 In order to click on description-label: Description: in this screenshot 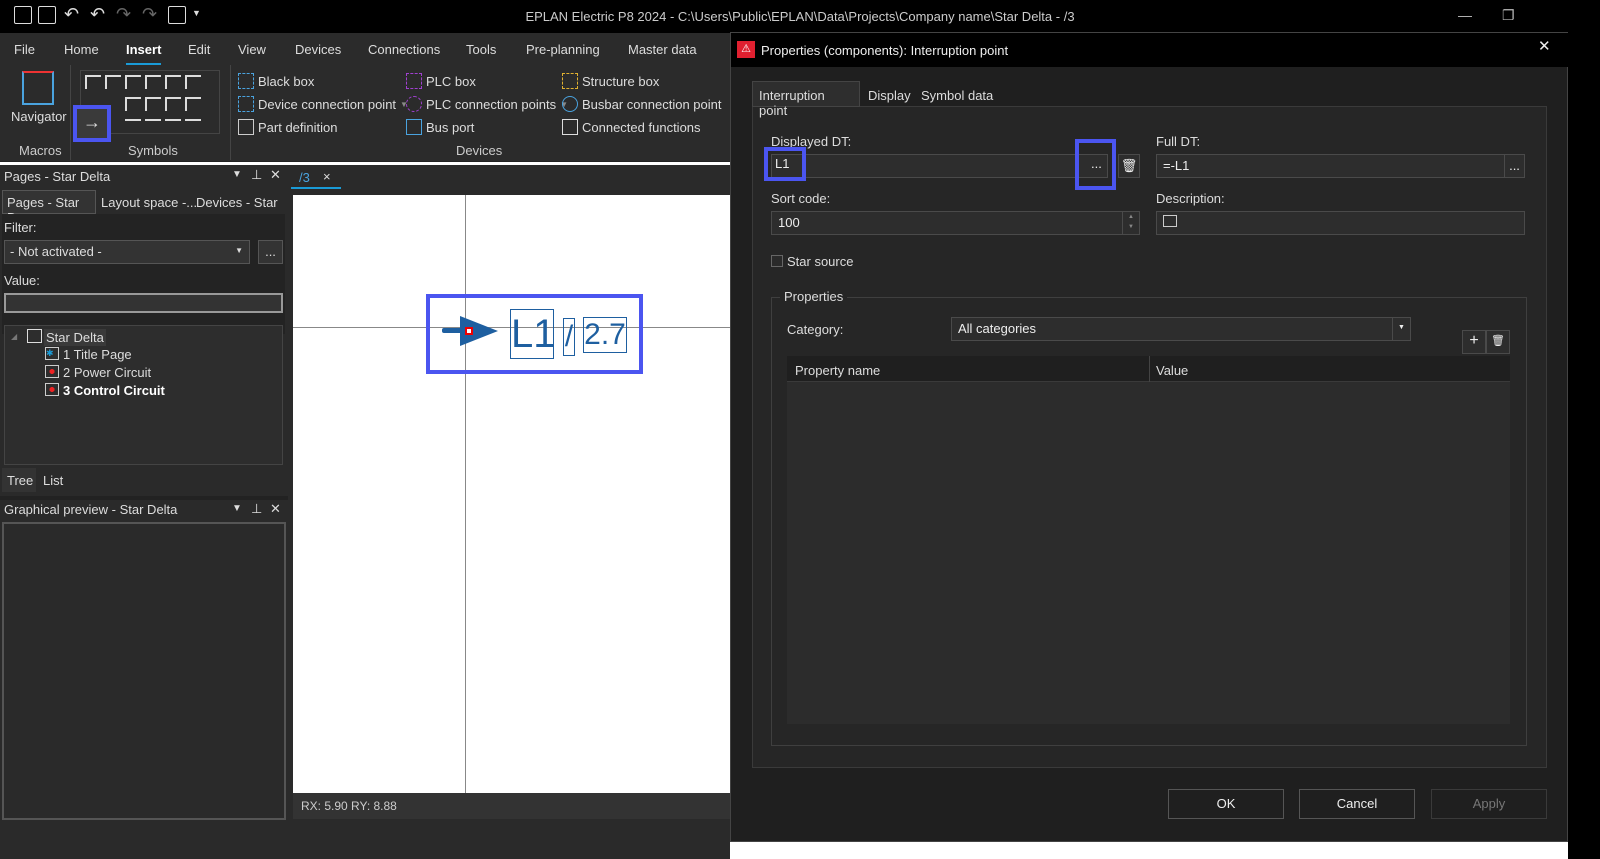, I will do `click(1190, 198)`.